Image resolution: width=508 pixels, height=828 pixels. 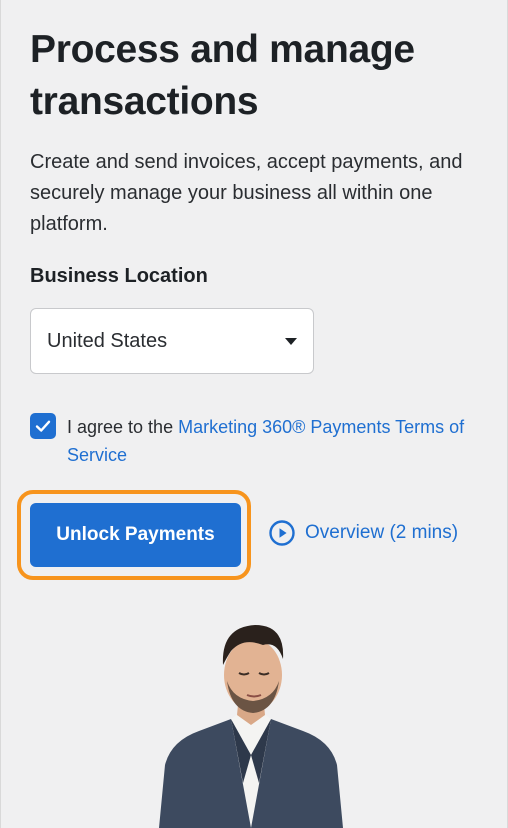 What do you see at coordinates (291, 341) in the screenshot?
I see `caret-down-icon` at bounding box center [291, 341].